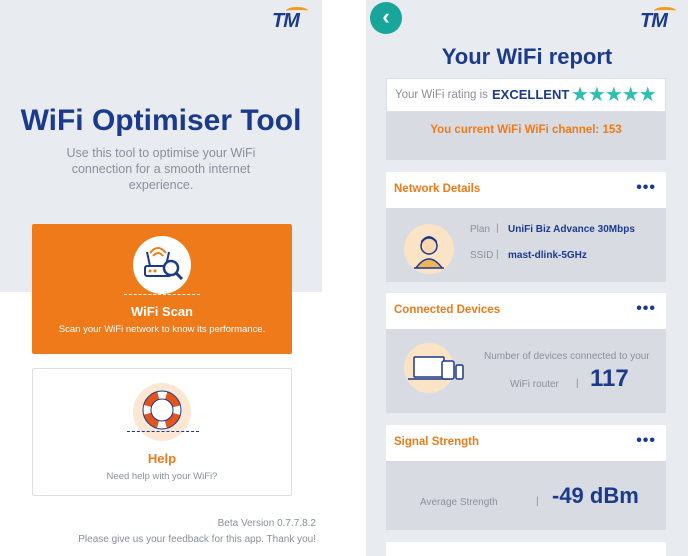  Describe the element at coordinates (531, 94) in the screenshot. I see `rating-value: EXCELLENT` at that location.